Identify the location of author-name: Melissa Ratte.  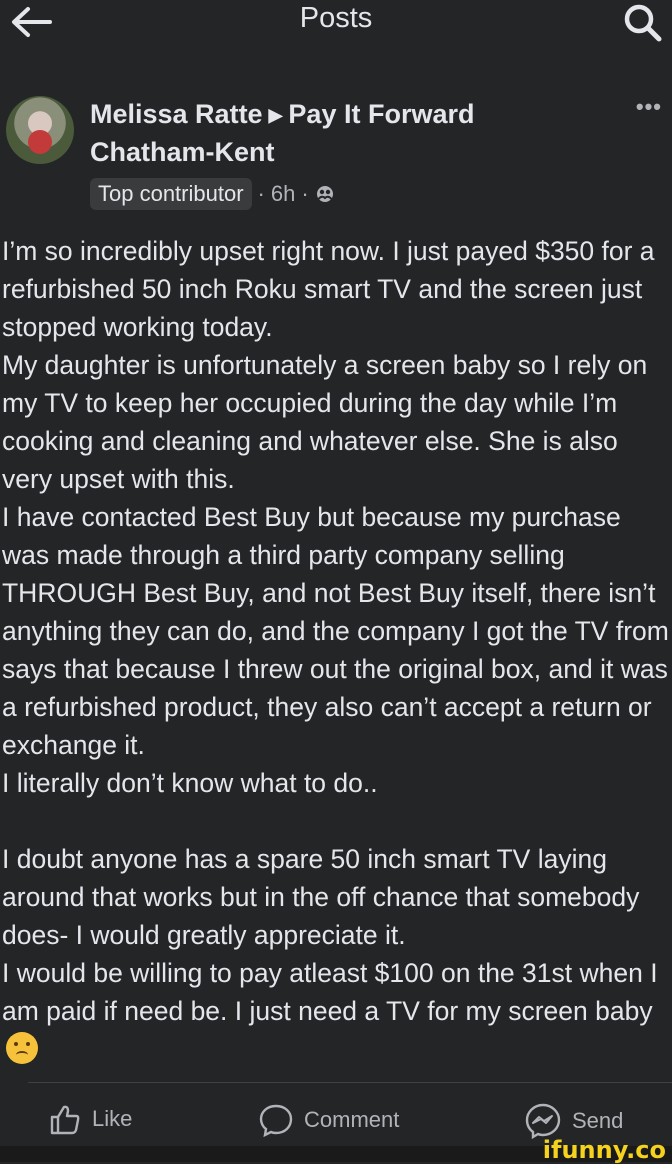
(176, 114).